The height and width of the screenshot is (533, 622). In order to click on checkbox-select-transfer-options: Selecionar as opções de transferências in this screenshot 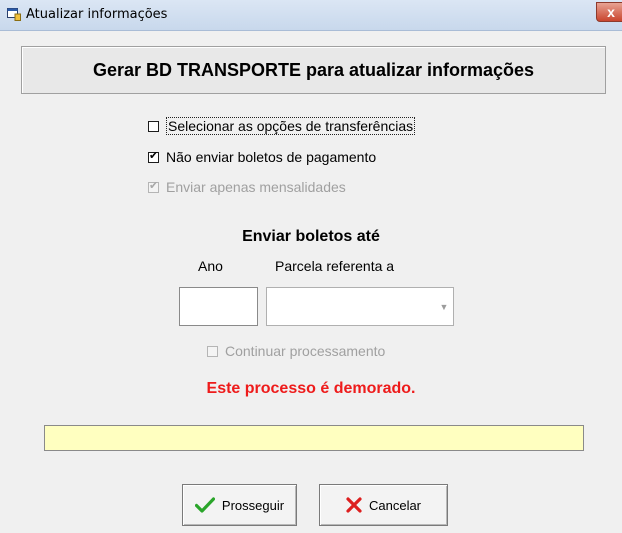, I will do `click(282, 126)`.